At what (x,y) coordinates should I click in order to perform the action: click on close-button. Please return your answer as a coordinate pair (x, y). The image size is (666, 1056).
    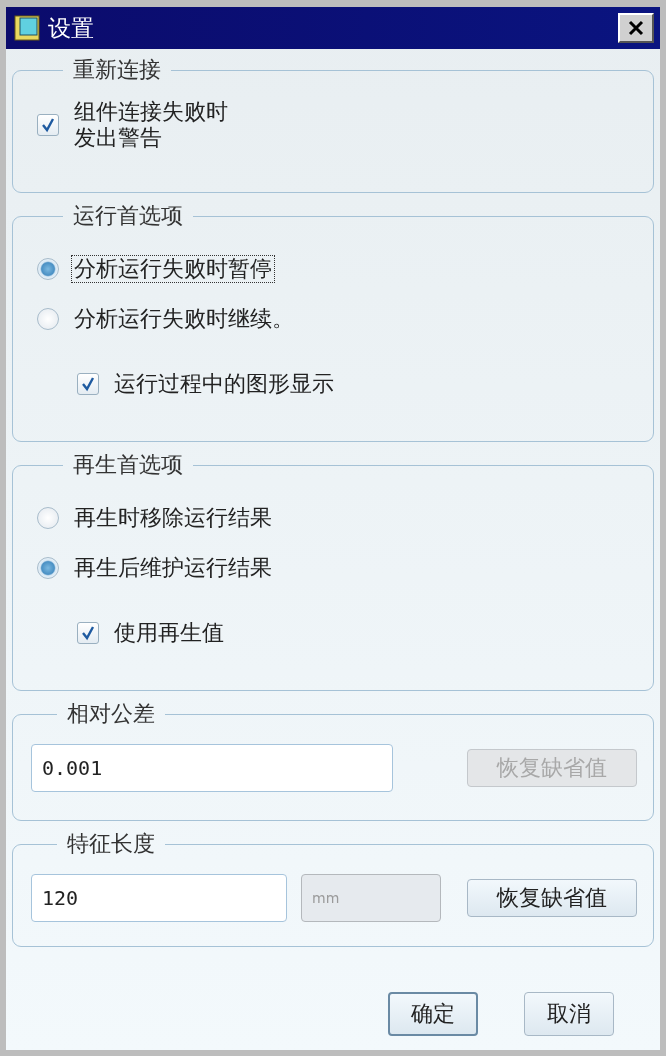
    Looking at the image, I should click on (636, 28).